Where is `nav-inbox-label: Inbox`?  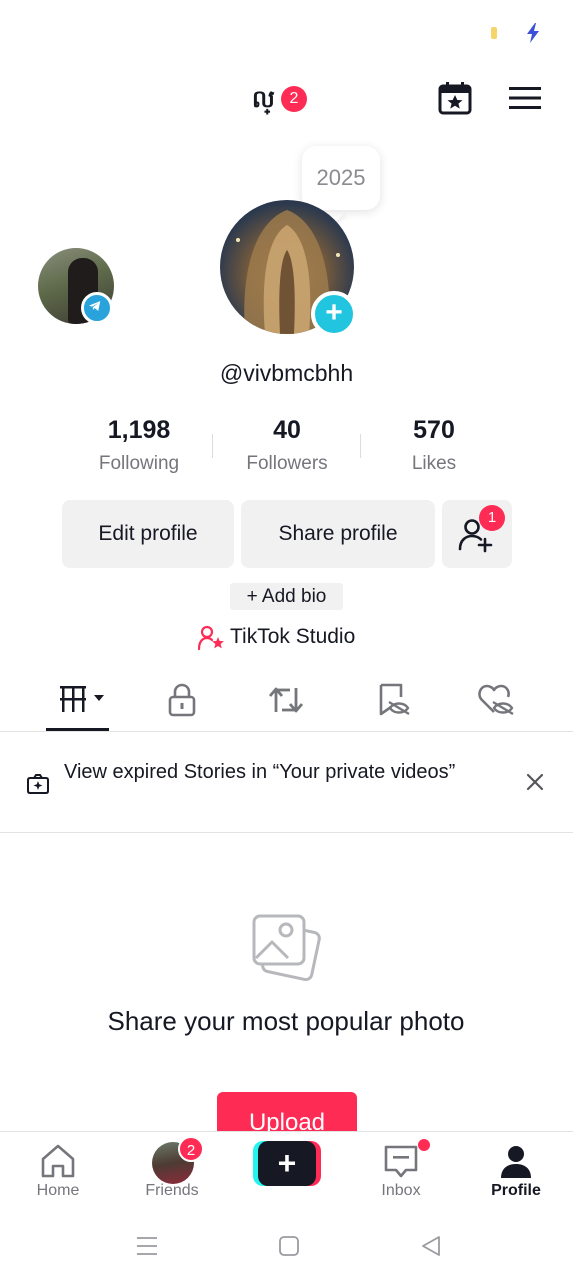 nav-inbox-label: Inbox is located at coordinates (401, 1190).